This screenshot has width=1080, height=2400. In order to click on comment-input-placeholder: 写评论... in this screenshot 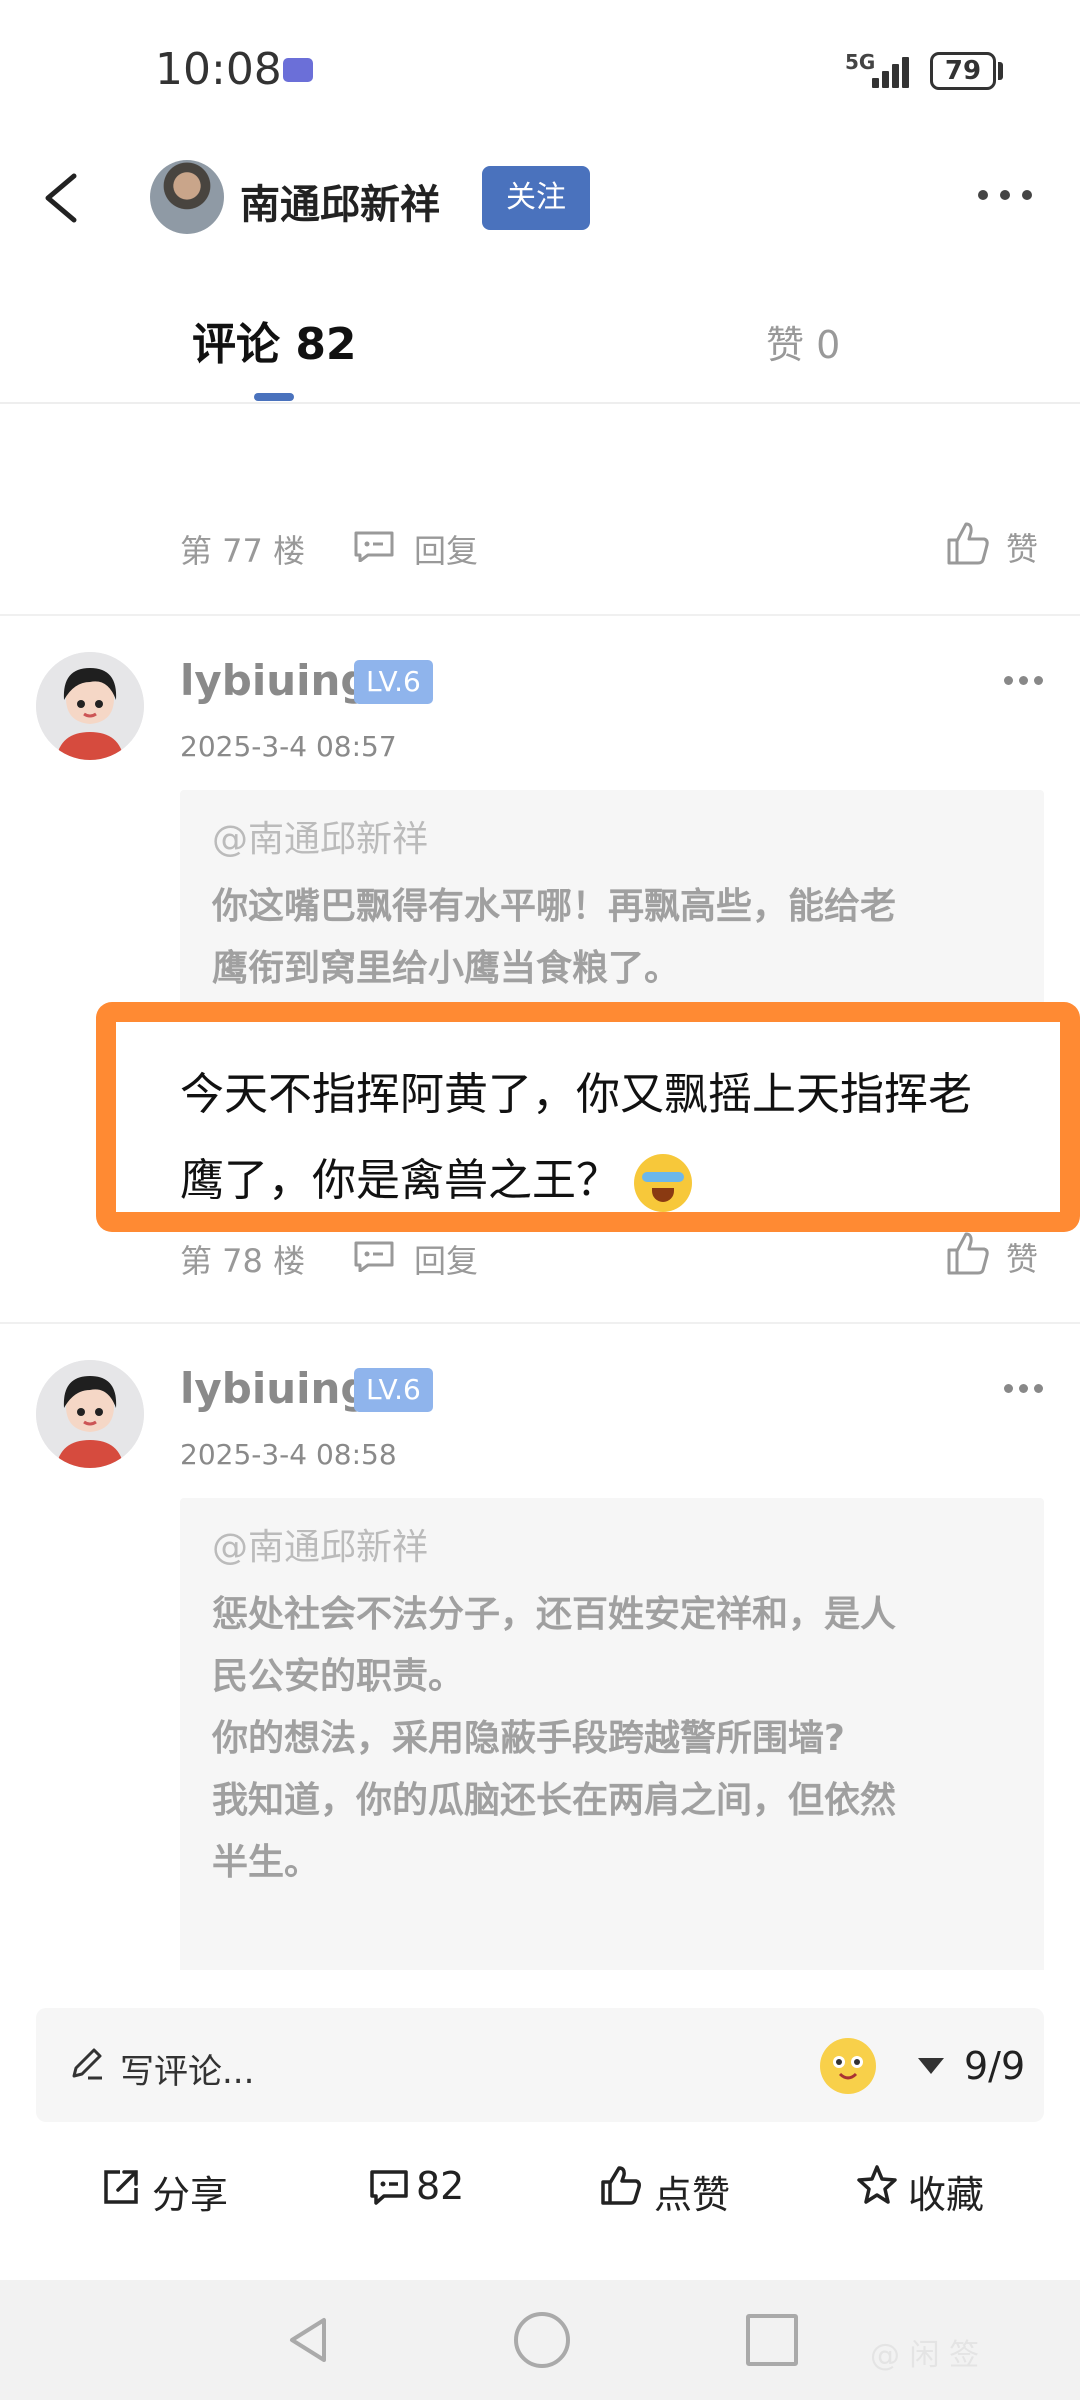, I will do `click(187, 2068)`.